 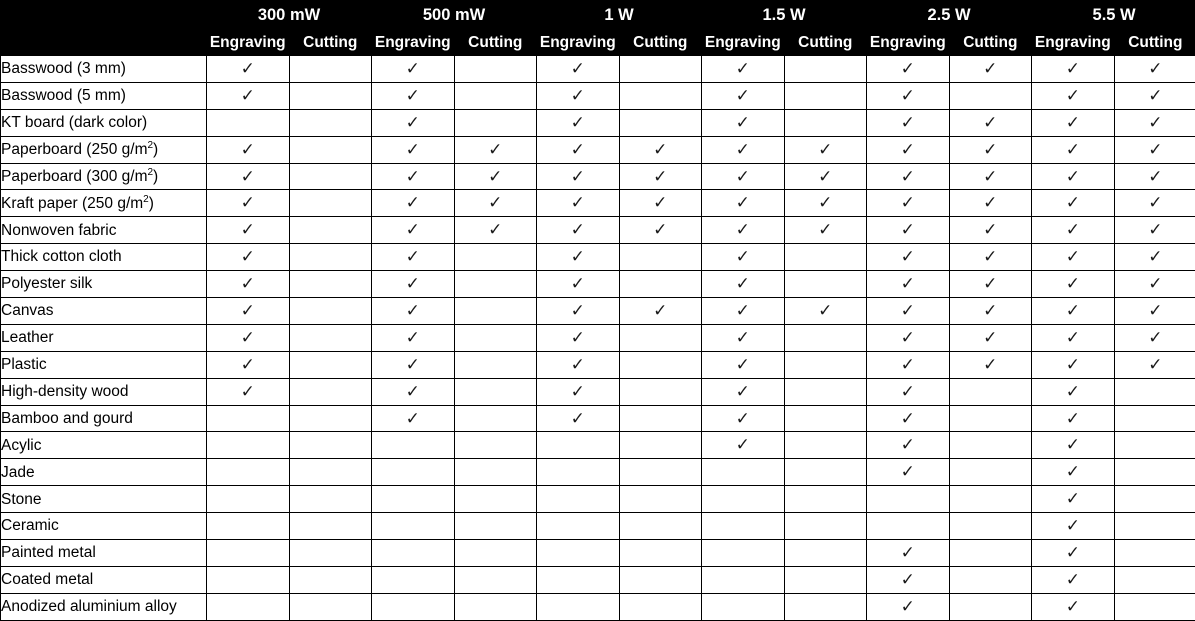 What do you see at coordinates (597, 391) in the screenshot?
I see `table-row: High-density wood ✓ ✓ ✓ ✓ ✓ ✓` at bounding box center [597, 391].